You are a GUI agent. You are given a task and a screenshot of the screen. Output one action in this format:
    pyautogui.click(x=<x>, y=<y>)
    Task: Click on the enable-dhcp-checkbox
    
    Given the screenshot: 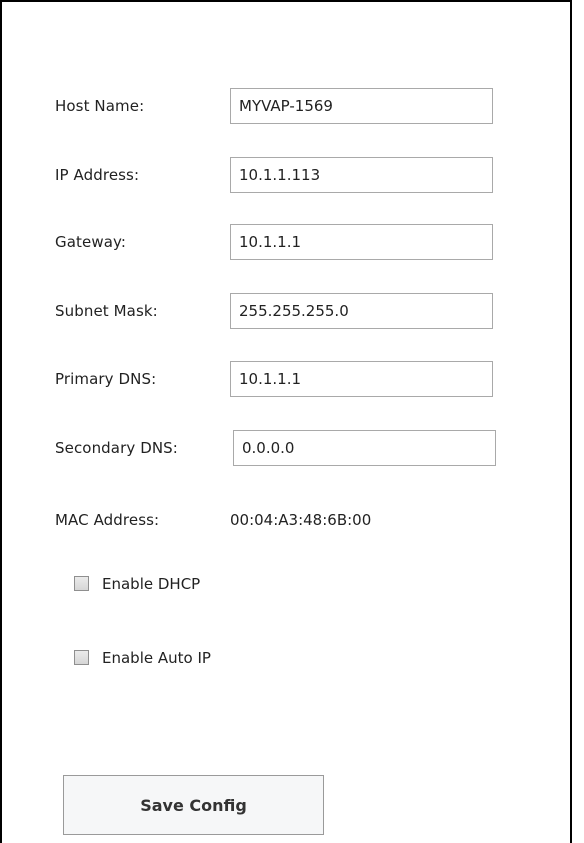 What is the action you would take?
    pyautogui.click(x=81, y=583)
    